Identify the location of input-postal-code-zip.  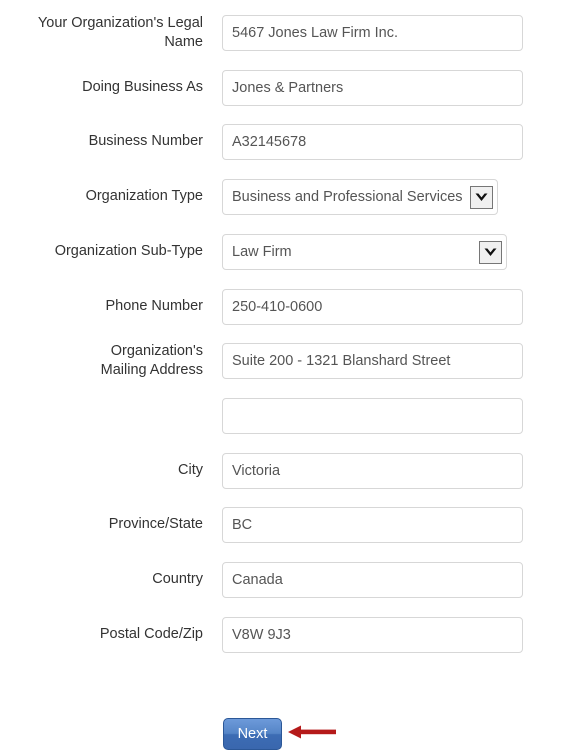
(372, 635).